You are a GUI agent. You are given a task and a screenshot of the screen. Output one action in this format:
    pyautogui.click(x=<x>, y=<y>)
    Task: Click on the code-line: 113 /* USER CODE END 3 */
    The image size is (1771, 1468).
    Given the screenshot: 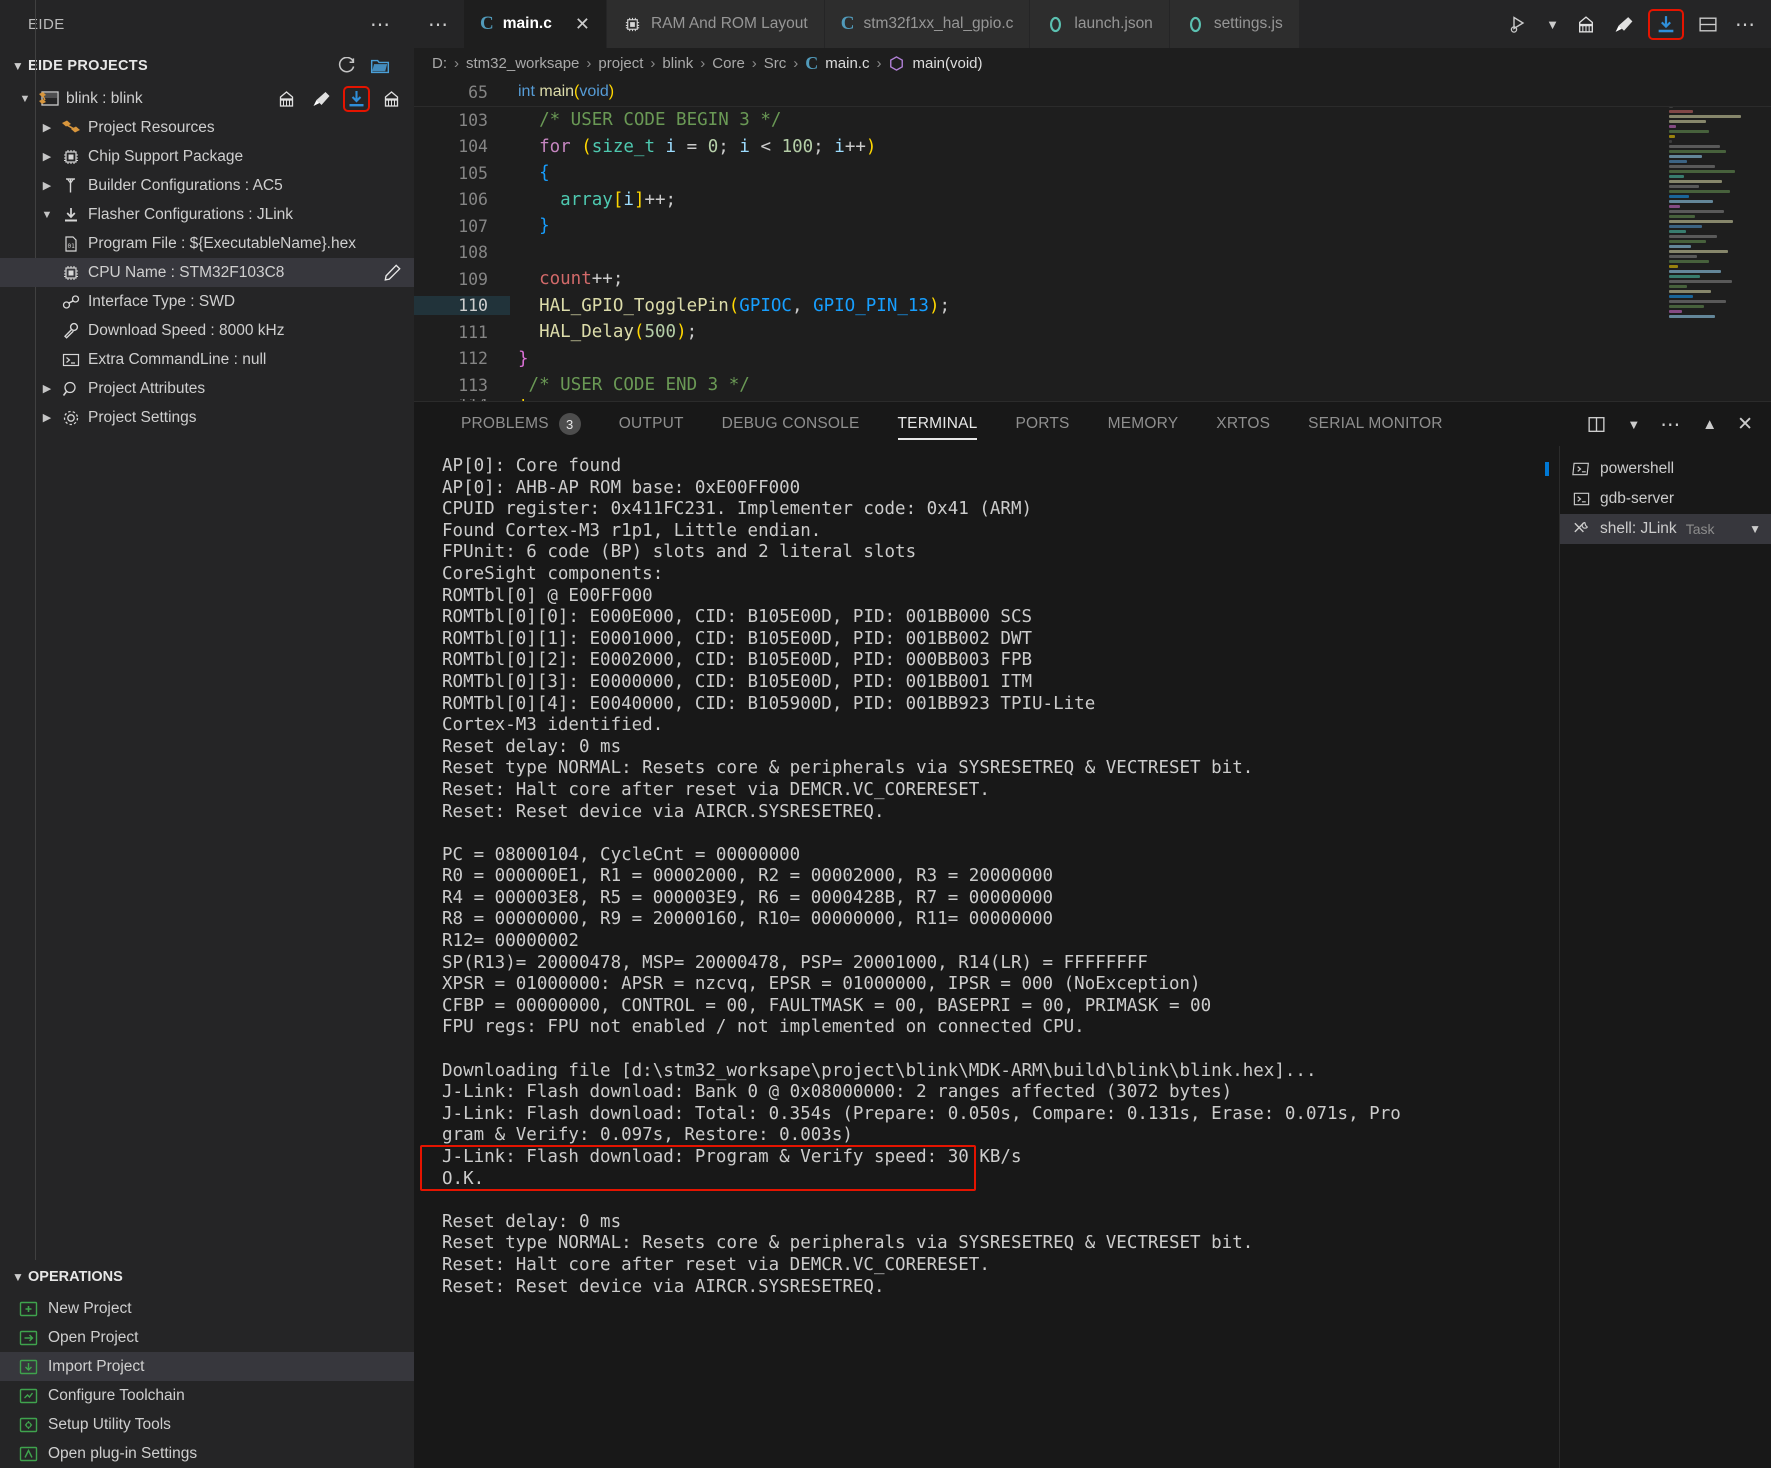 What is the action you would take?
    pyautogui.click(x=1092, y=385)
    